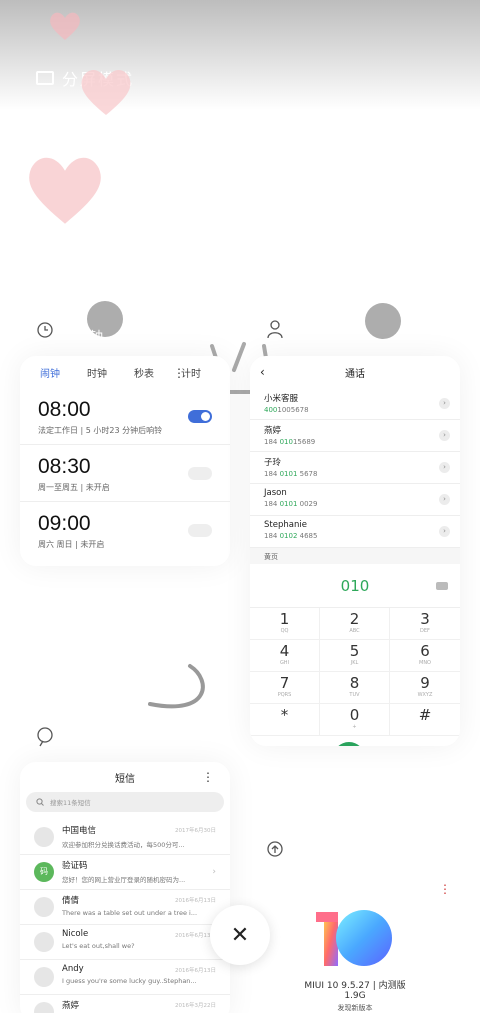 The image size is (480, 1013). Describe the element at coordinates (286, 410) in the screenshot. I see `contact-number: 4001005678` at that location.